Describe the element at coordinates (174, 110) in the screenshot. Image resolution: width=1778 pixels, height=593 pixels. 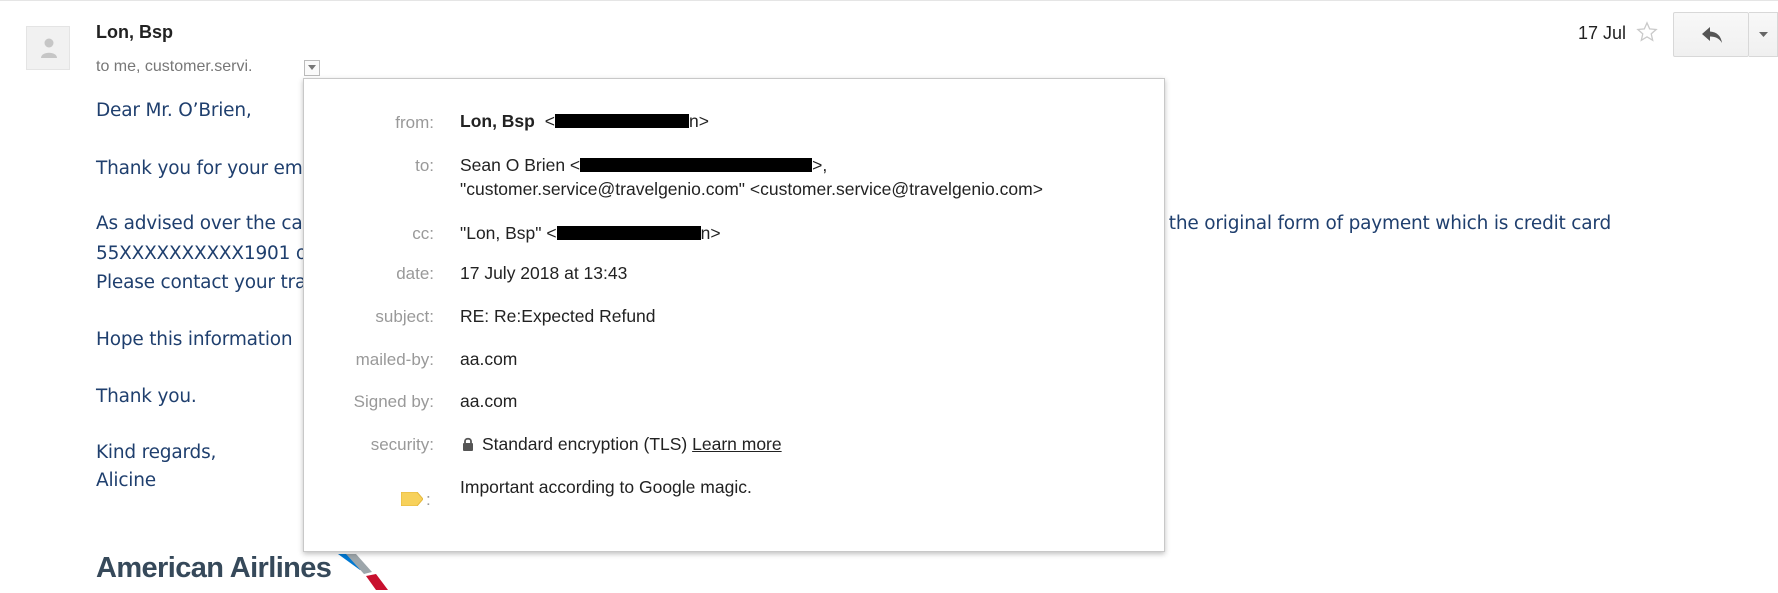
I see `greeting: Dear Mr. O’Brien,` at that location.